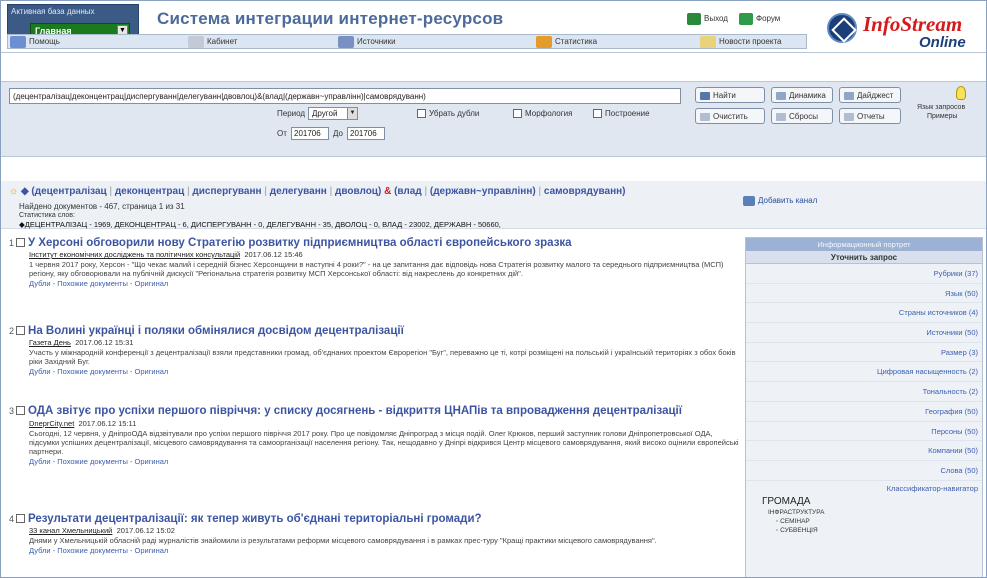 Image resolution: width=987 pixels, height=578 pixels. I want to click on tree-node: ◦ СУБВЕНЦІЯ, so click(879, 530).